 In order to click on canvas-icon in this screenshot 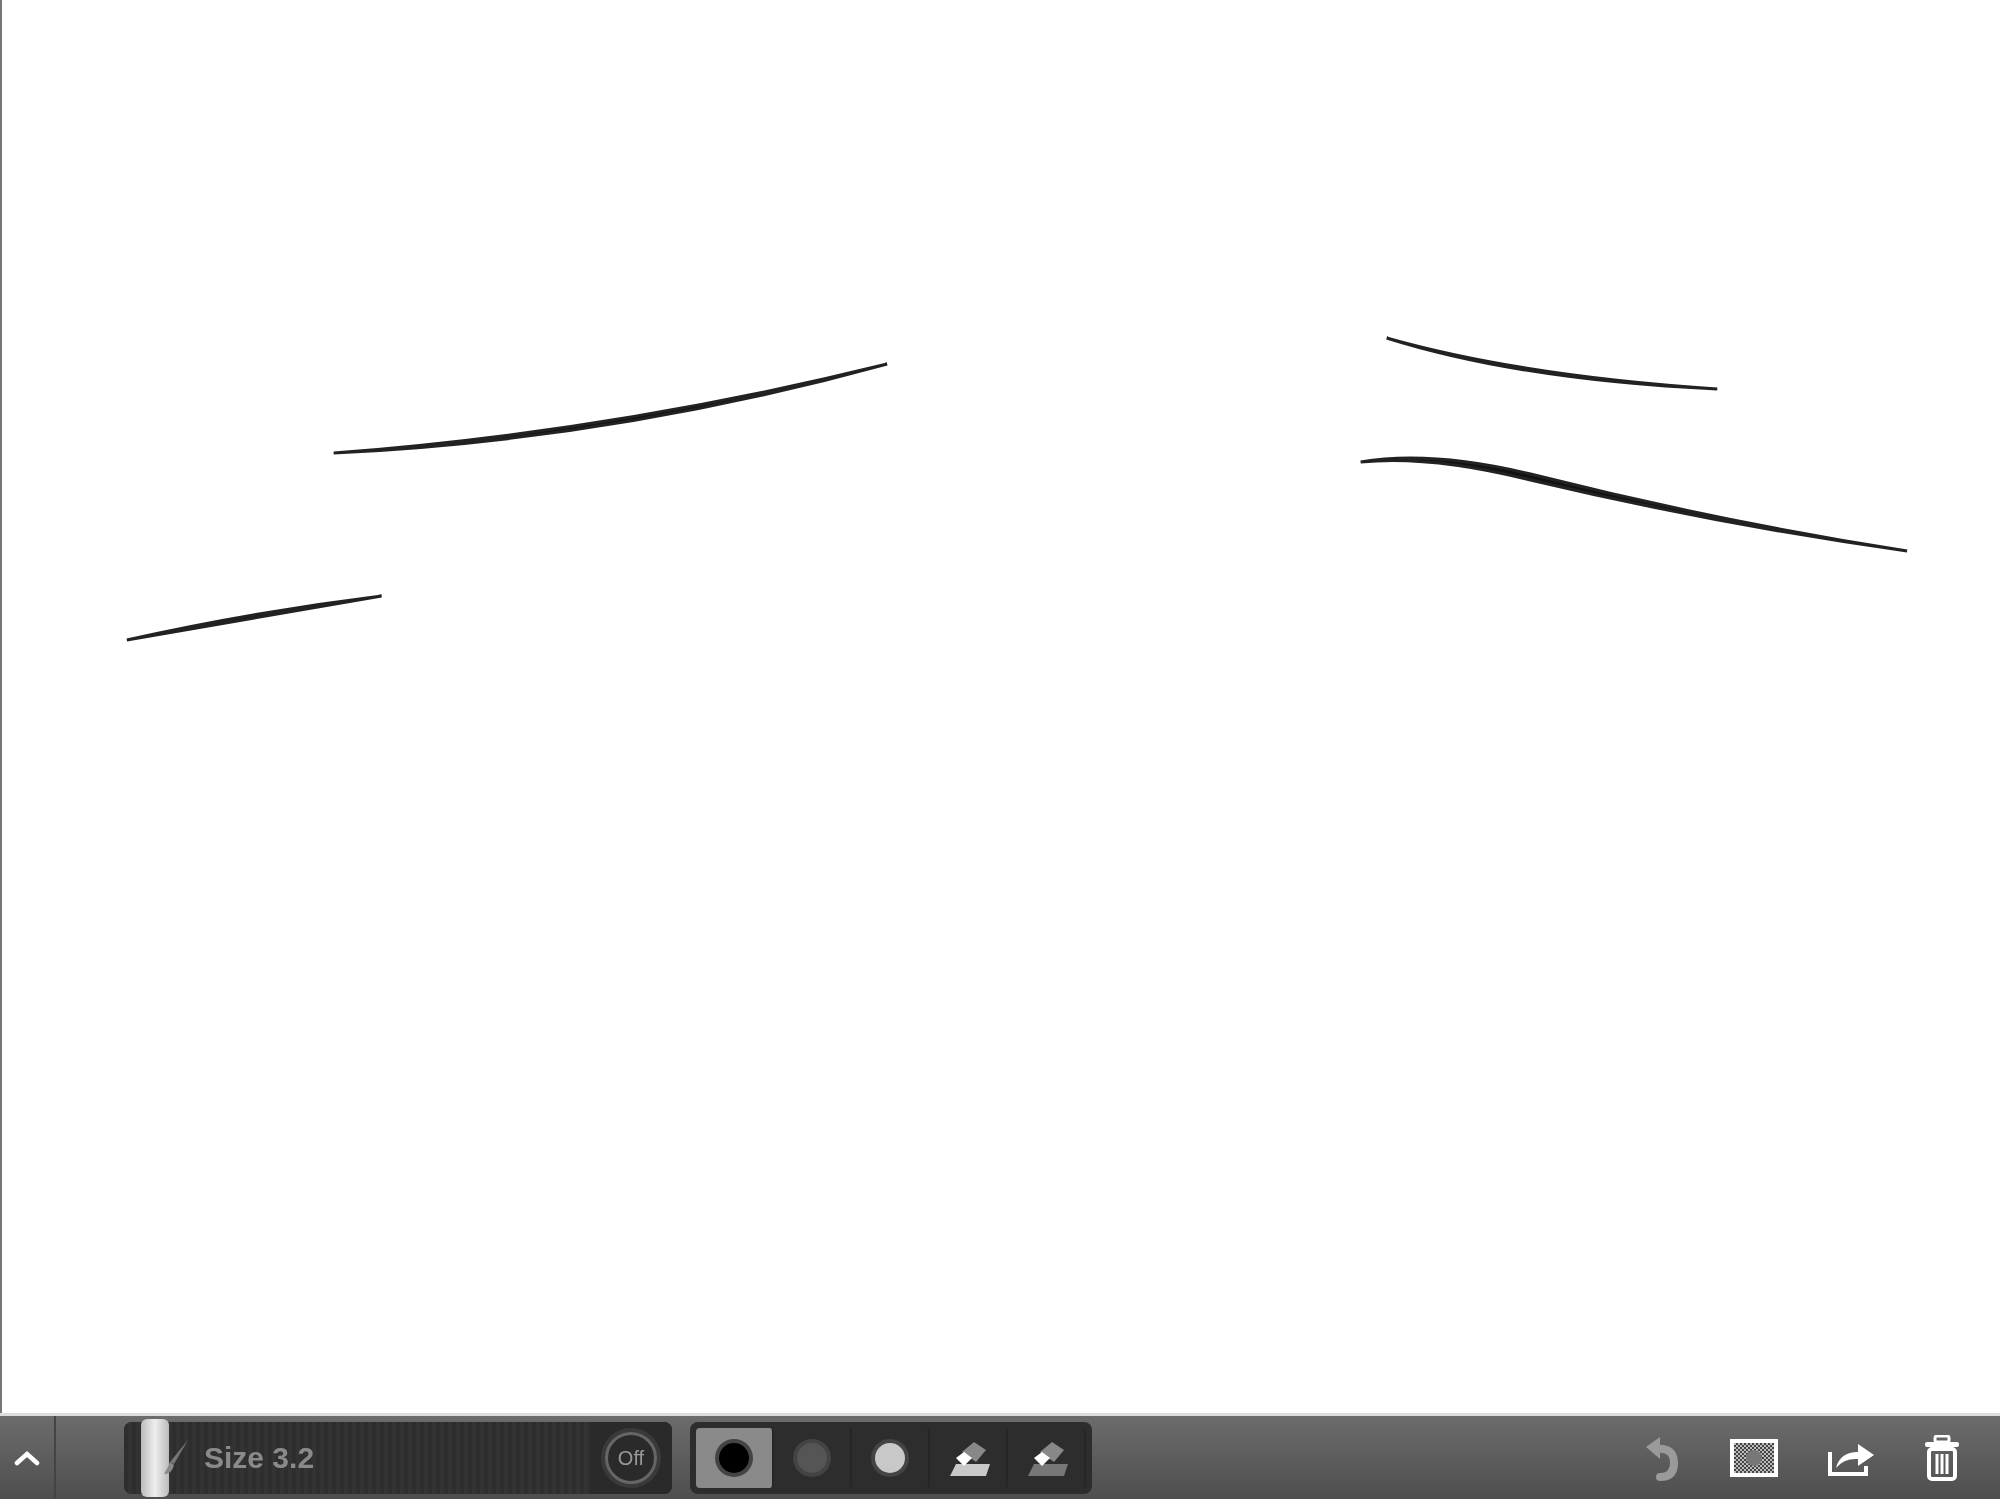, I will do `click(1754, 1457)`.